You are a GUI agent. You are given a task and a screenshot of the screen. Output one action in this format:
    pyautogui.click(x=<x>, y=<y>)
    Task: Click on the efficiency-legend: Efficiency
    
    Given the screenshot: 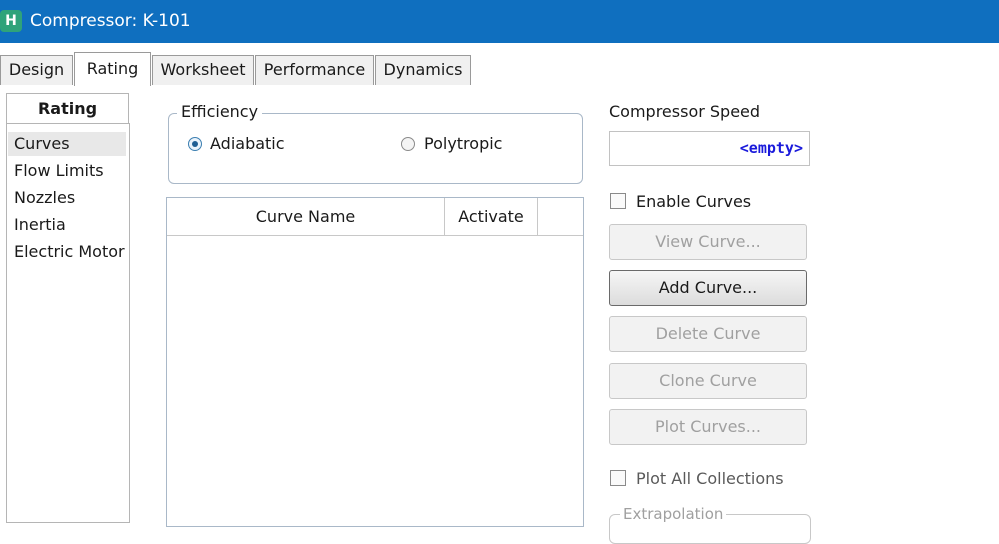 What is the action you would take?
    pyautogui.click(x=220, y=112)
    